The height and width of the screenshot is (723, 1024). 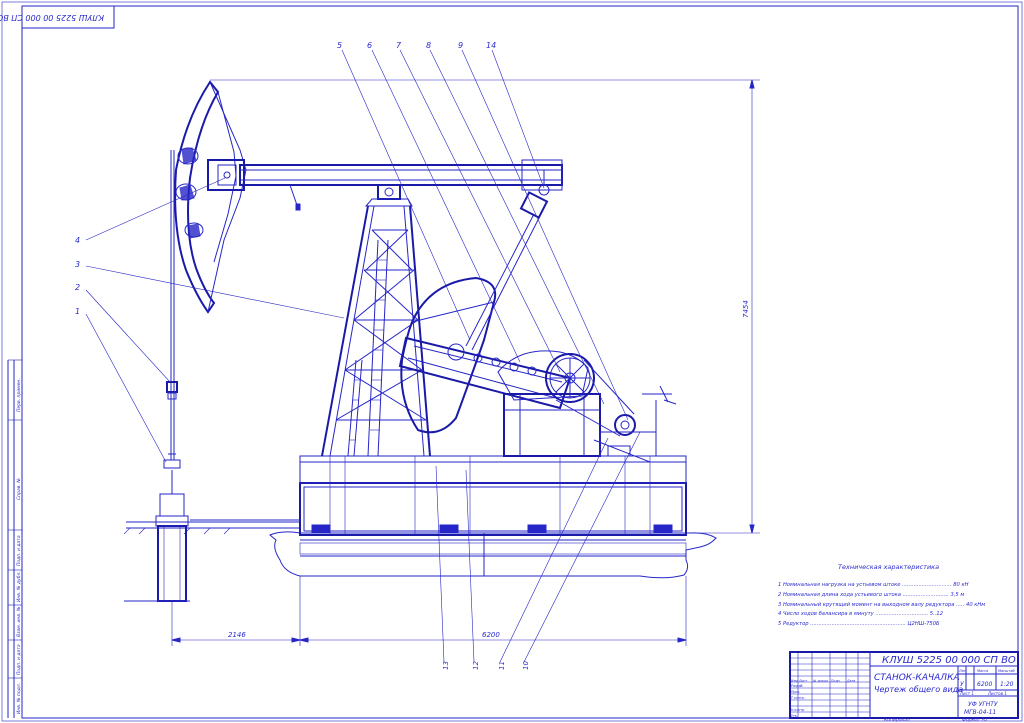 I want to click on copied-label: Копировал, so click(x=897, y=720).